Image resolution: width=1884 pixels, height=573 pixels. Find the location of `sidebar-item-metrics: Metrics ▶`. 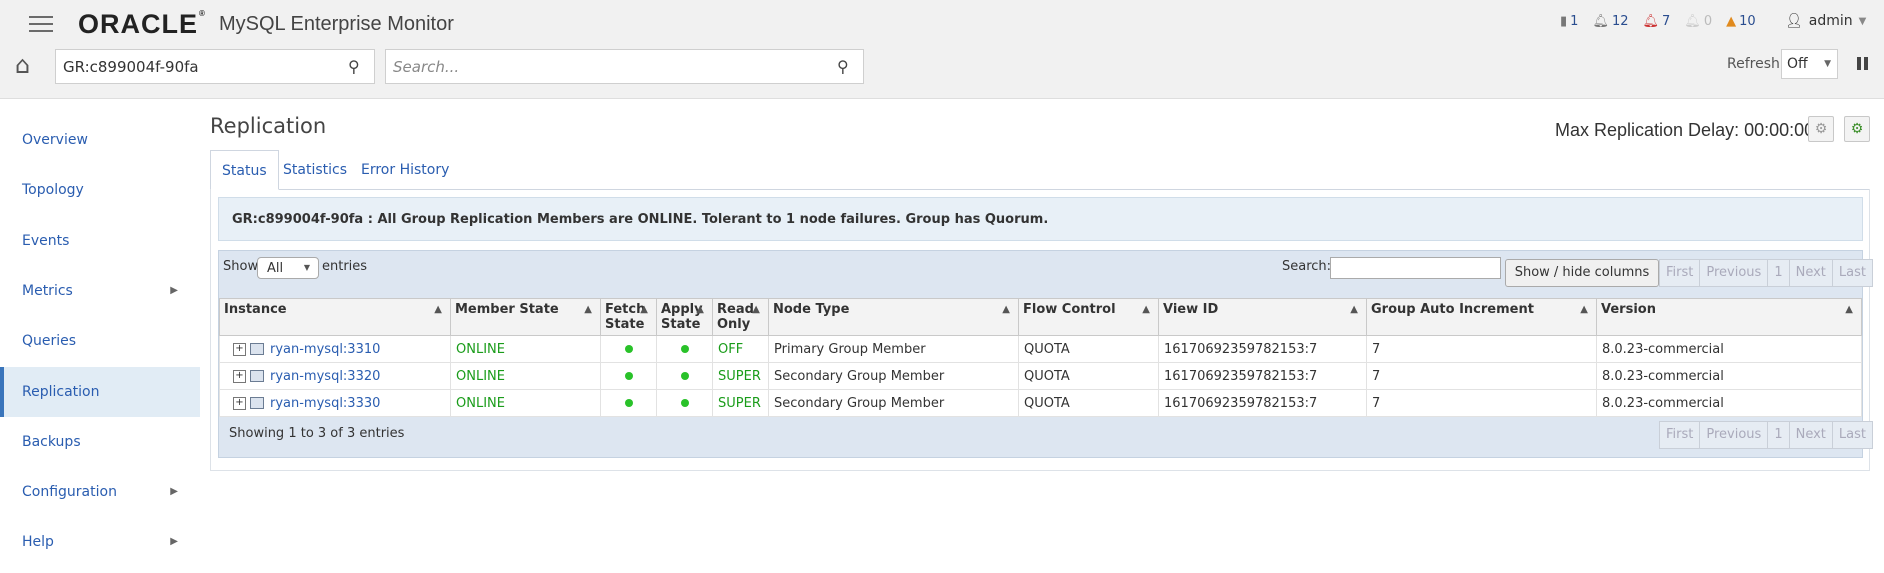

sidebar-item-metrics: Metrics ▶ is located at coordinates (100, 291).